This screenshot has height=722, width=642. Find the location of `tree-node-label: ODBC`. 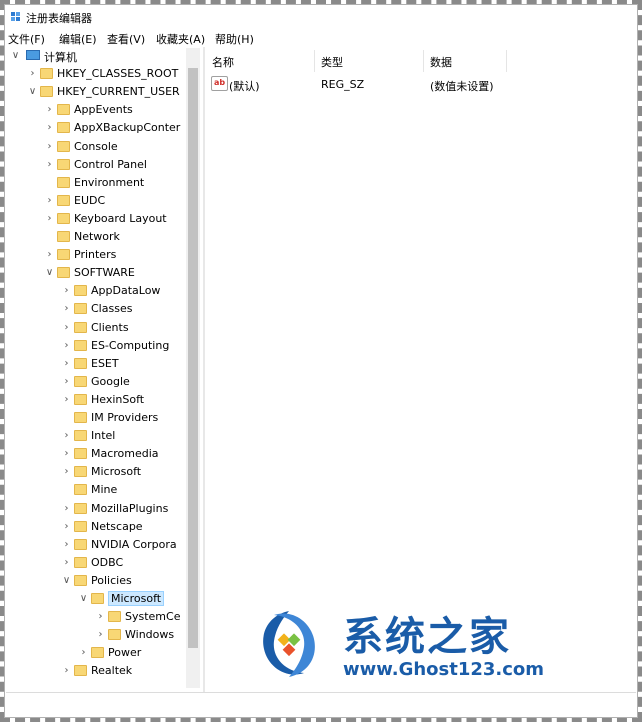

tree-node-label: ODBC is located at coordinates (107, 562).